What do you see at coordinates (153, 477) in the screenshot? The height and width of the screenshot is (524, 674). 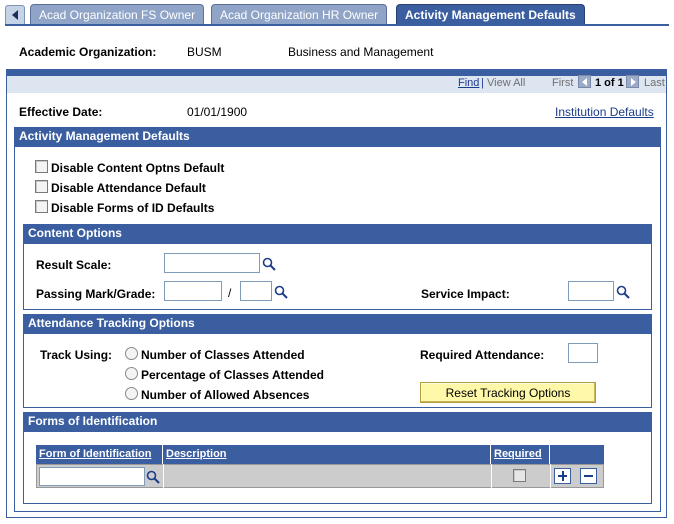 I see `form-of-identification-lookup-icon` at bounding box center [153, 477].